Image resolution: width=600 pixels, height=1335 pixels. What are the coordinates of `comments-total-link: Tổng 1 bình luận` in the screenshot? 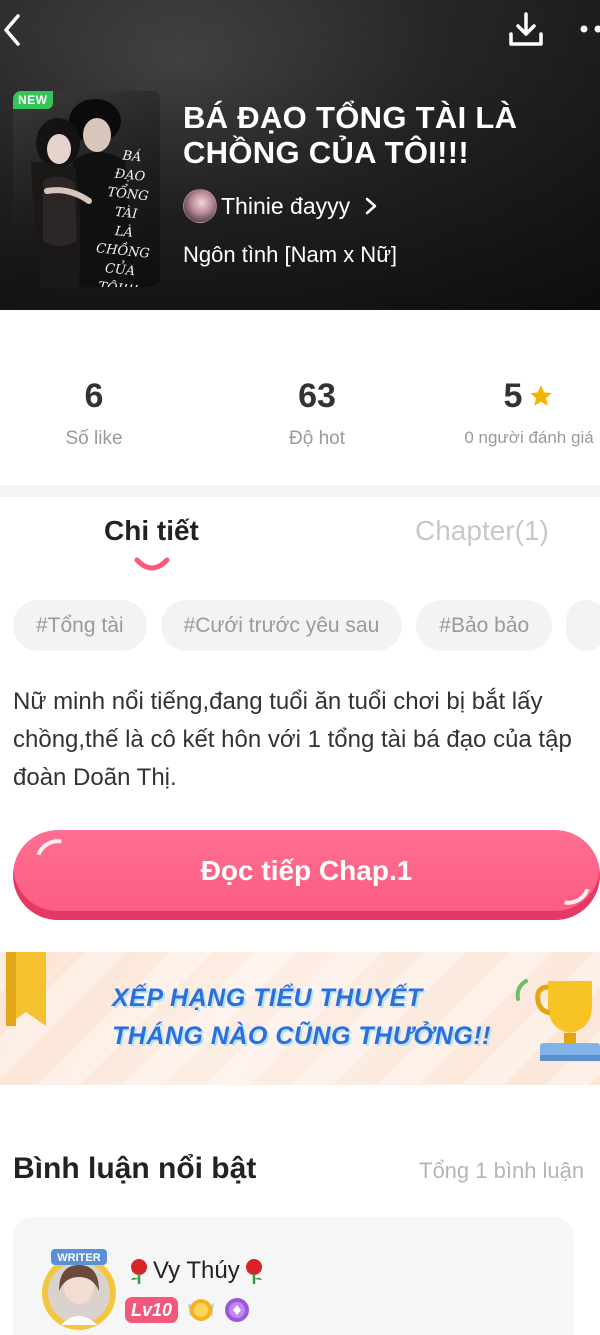 It's located at (501, 1171).